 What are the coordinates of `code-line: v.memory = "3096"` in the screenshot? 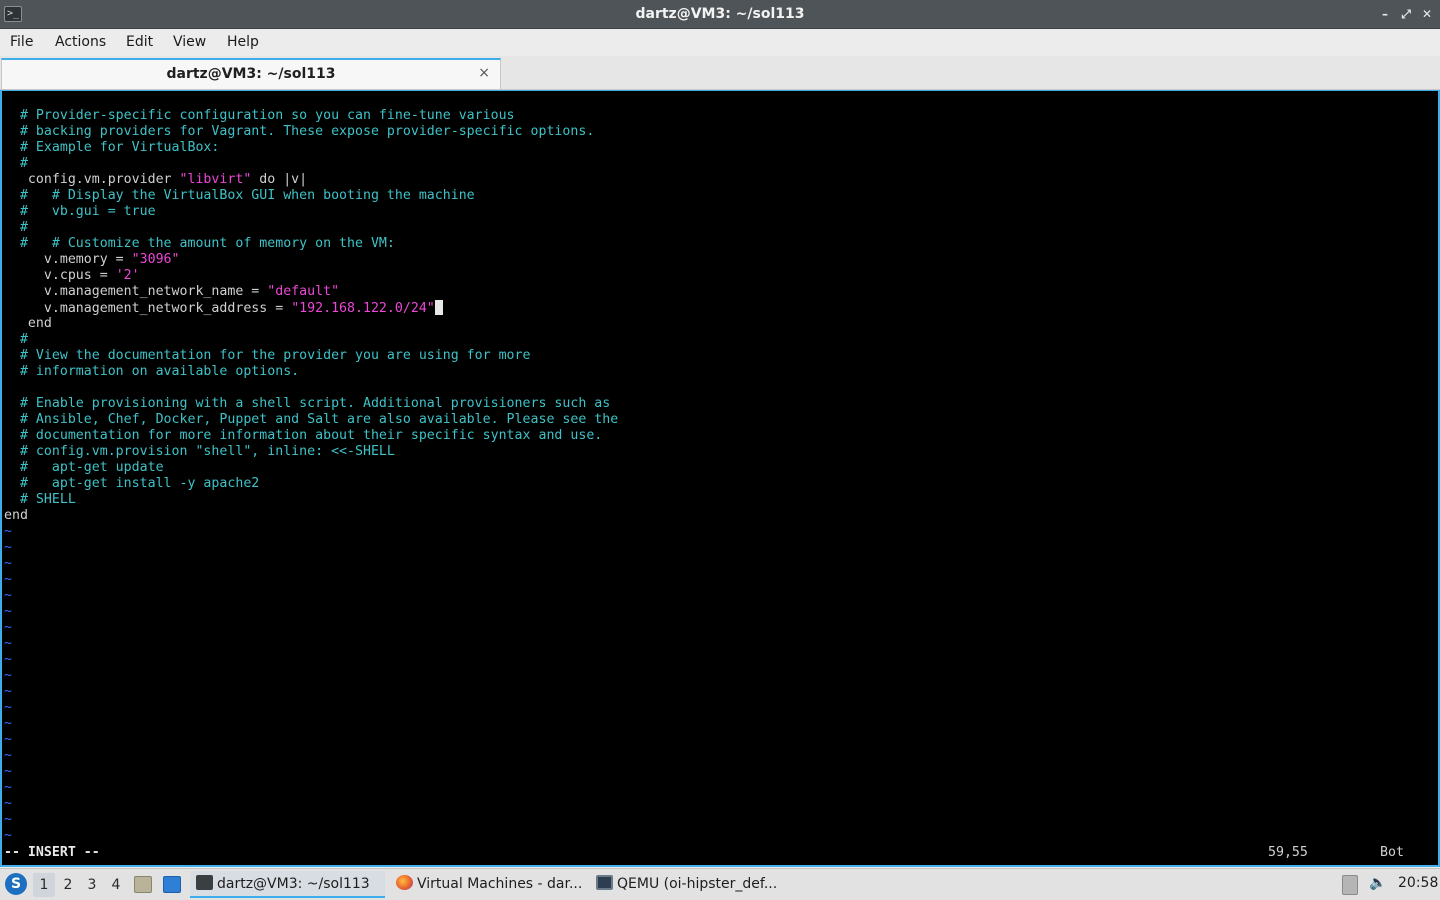 It's located at (311, 260).